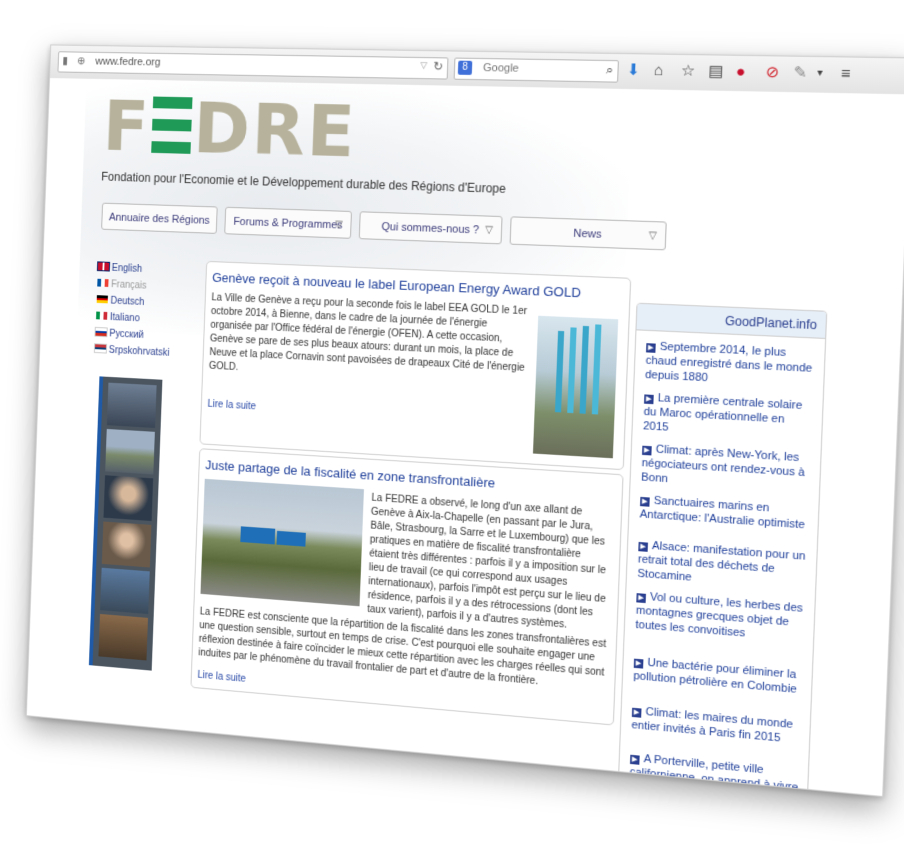 This screenshot has height=865, width=904. I want to click on france-flag-icon, so click(102, 283).